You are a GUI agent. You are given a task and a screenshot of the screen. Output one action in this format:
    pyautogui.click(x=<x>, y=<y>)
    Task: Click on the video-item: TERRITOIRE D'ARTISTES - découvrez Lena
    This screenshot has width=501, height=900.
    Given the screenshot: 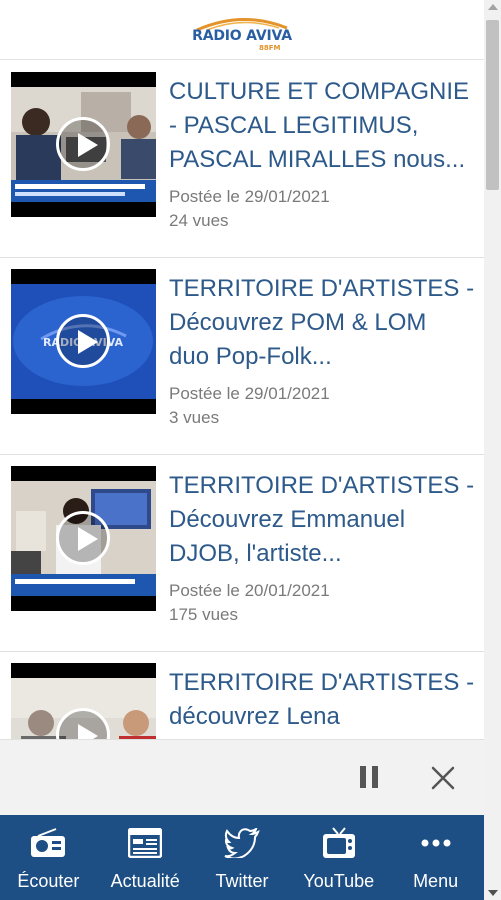 What is the action you would take?
    pyautogui.click(x=242, y=695)
    